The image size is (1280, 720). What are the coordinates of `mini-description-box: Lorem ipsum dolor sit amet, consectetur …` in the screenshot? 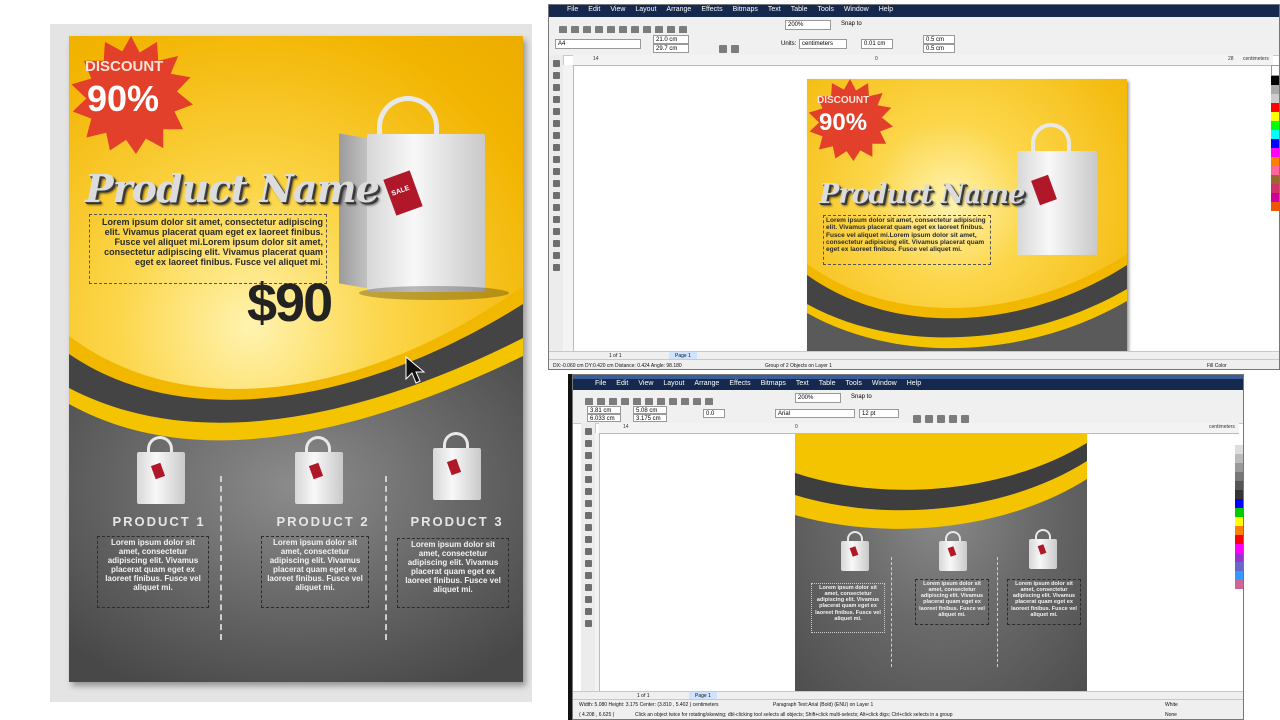 It's located at (907, 240).